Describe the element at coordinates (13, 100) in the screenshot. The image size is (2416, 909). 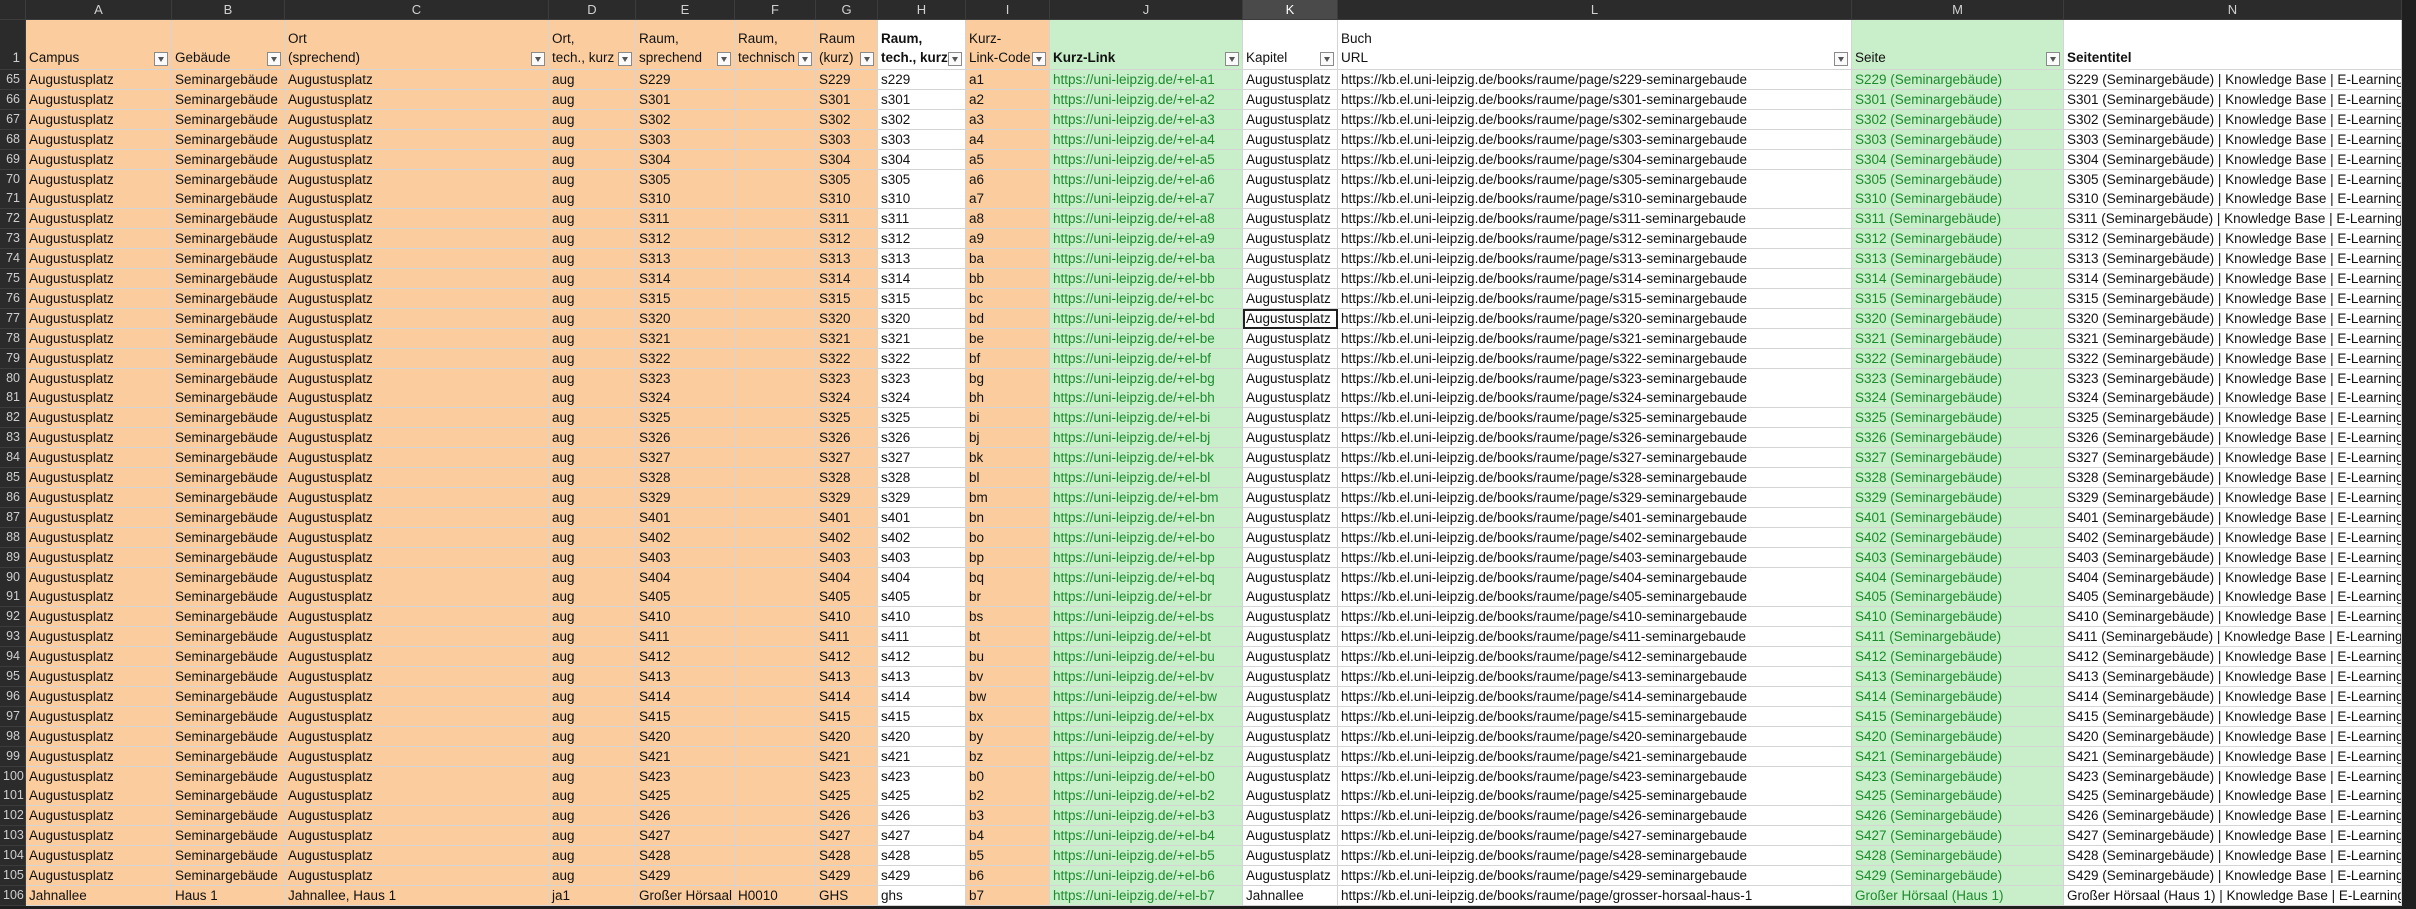
I see `row-number: 66` at that location.